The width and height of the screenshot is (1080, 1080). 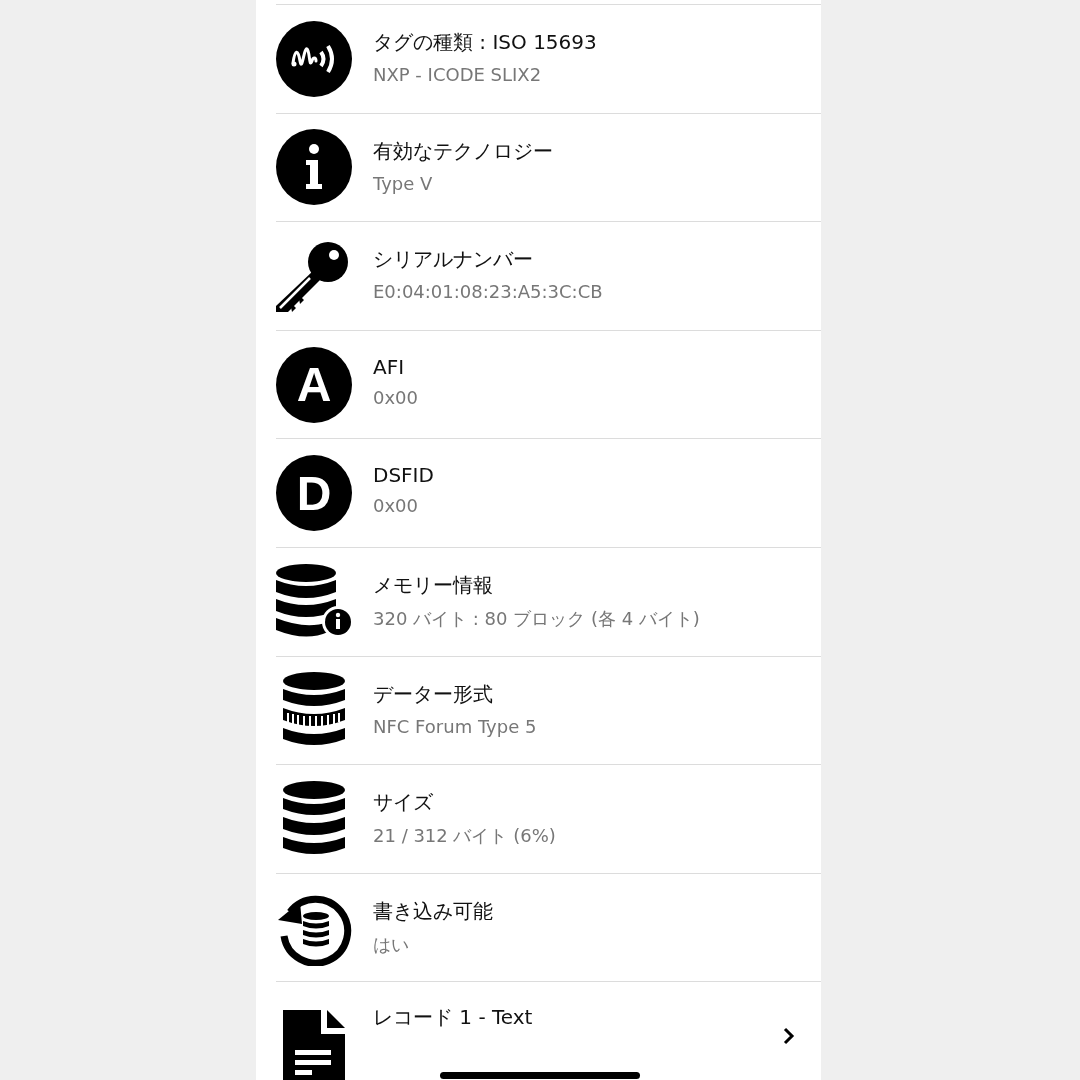 What do you see at coordinates (314, 58) in the screenshot?
I see `nfc-icon` at bounding box center [314, 58].